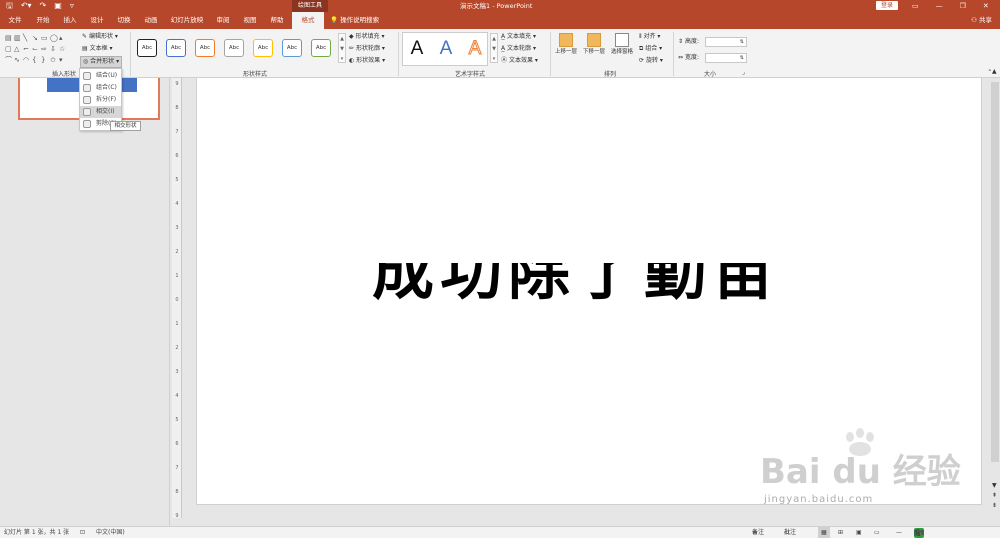 The width and height of the screenshot is (1000, 538). What do you see at coordinates (939, 6) in the screenshot?
I see `minimize-icon: —` at bounding box center [939, 6].